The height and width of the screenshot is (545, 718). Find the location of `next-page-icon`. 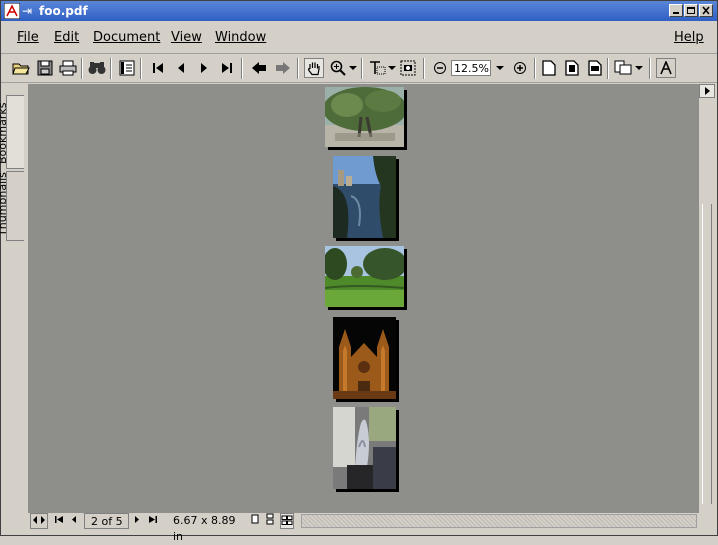

next-page-icon is located at coordinates (137, 519).